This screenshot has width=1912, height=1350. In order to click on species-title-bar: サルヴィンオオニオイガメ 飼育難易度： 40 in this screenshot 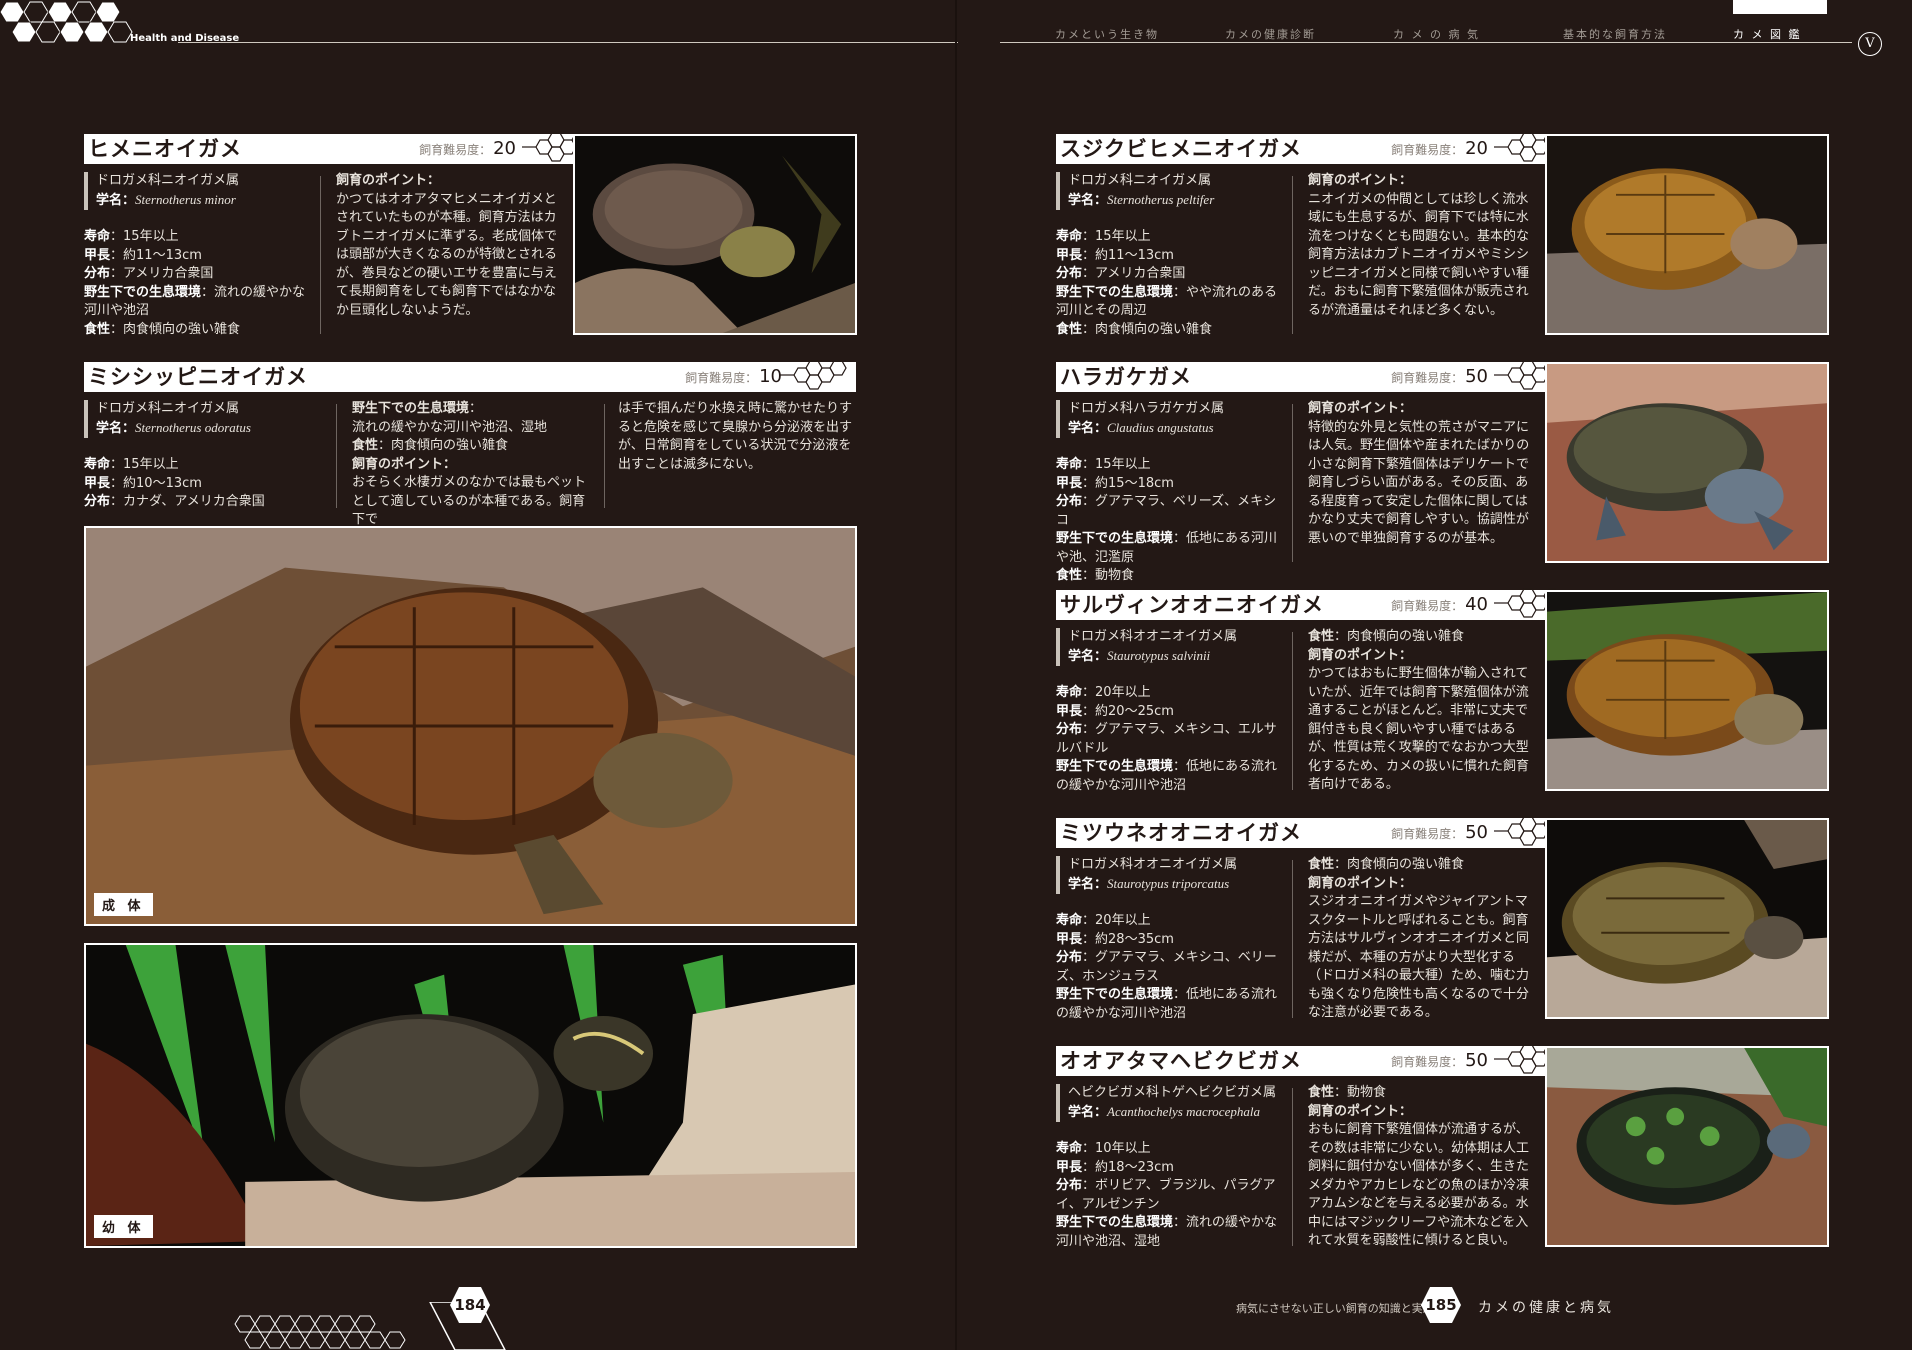, I will do `click(1308, 604)`.